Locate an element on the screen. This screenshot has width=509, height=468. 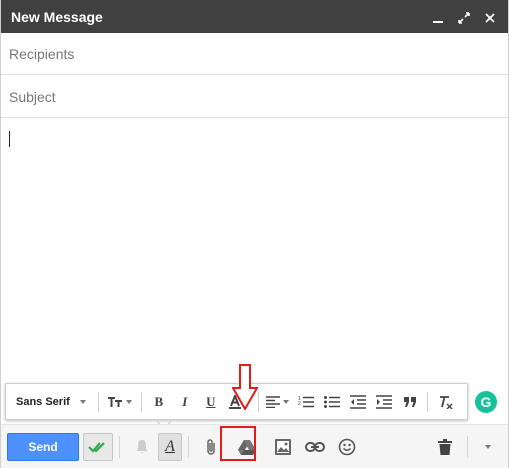
text-caret is located at coordinates (9, 139).